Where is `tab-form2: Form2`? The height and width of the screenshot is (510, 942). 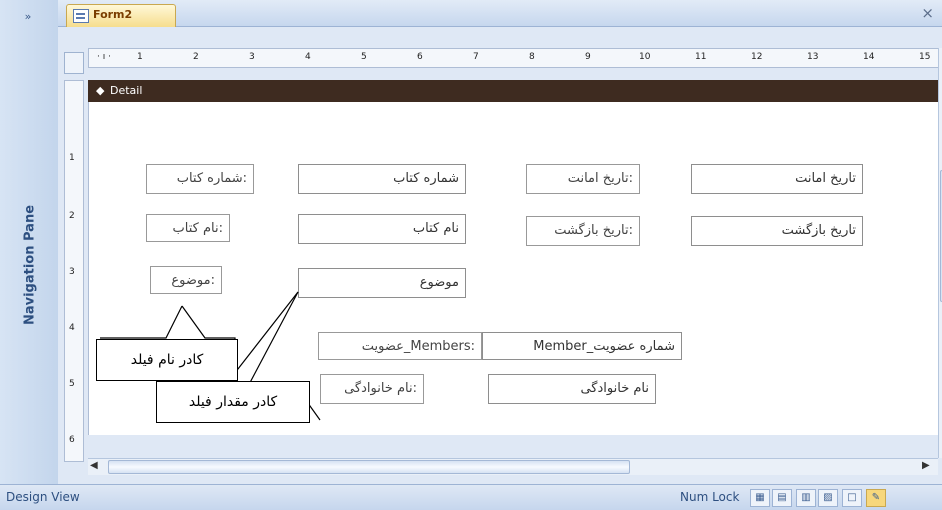 tab-form2: Form2 is located at coordinates (121, 15).